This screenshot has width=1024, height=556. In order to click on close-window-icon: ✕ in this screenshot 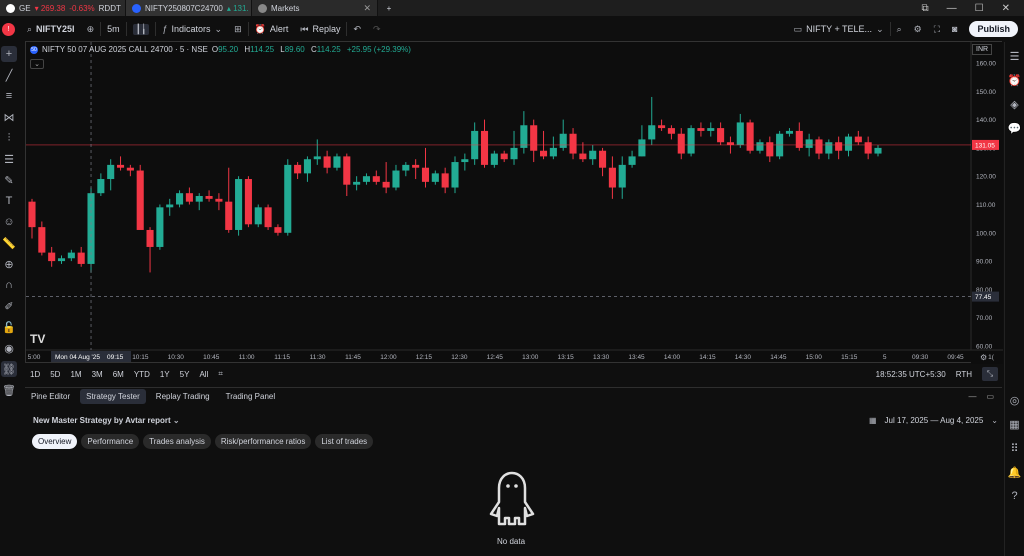, I will do `click(1006, 8)`.